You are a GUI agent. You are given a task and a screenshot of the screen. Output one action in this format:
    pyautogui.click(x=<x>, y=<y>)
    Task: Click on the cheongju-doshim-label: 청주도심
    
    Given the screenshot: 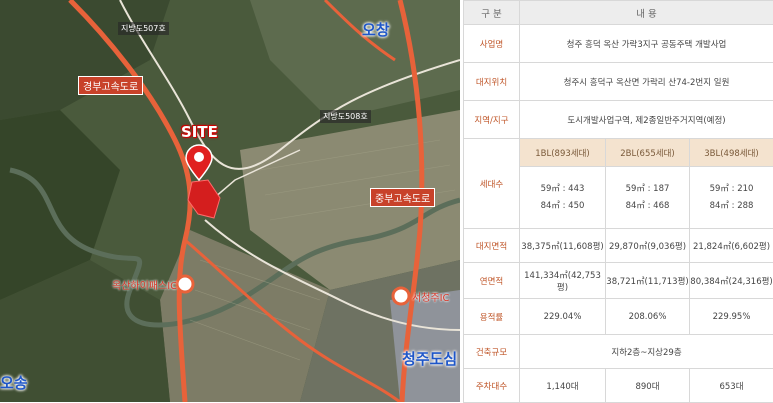 What is the action you would take?
    pyautogui.click(x=429, y=358)
    